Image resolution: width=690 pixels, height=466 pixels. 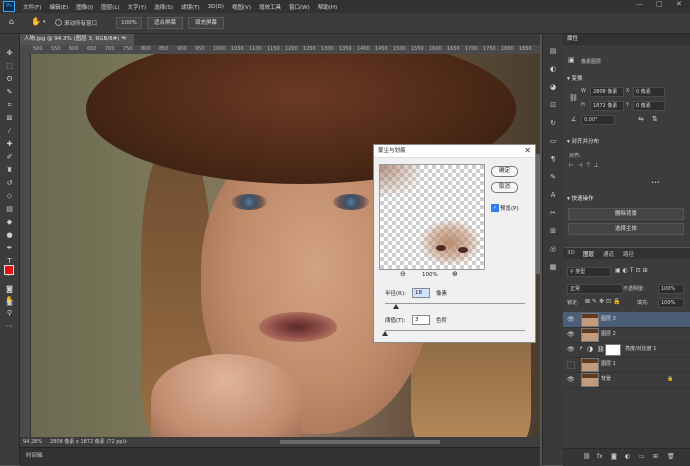 What do you see at coordinates (580, 198) in the screenshot?
I see `quick-actions-toggle: ▾ 快速操作` at bounding box center [580, 198].